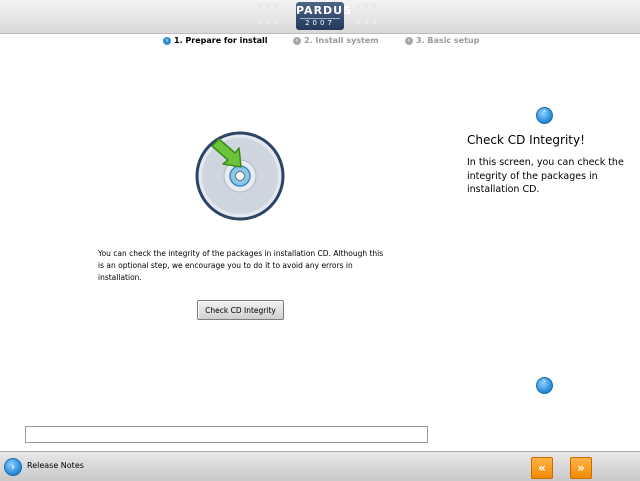 Image resolution: width=640 pixels, height=481 pixels. Describe the element at coordinates (366, 13) in the screenshot. I see `decorative-dots-right` at that location.